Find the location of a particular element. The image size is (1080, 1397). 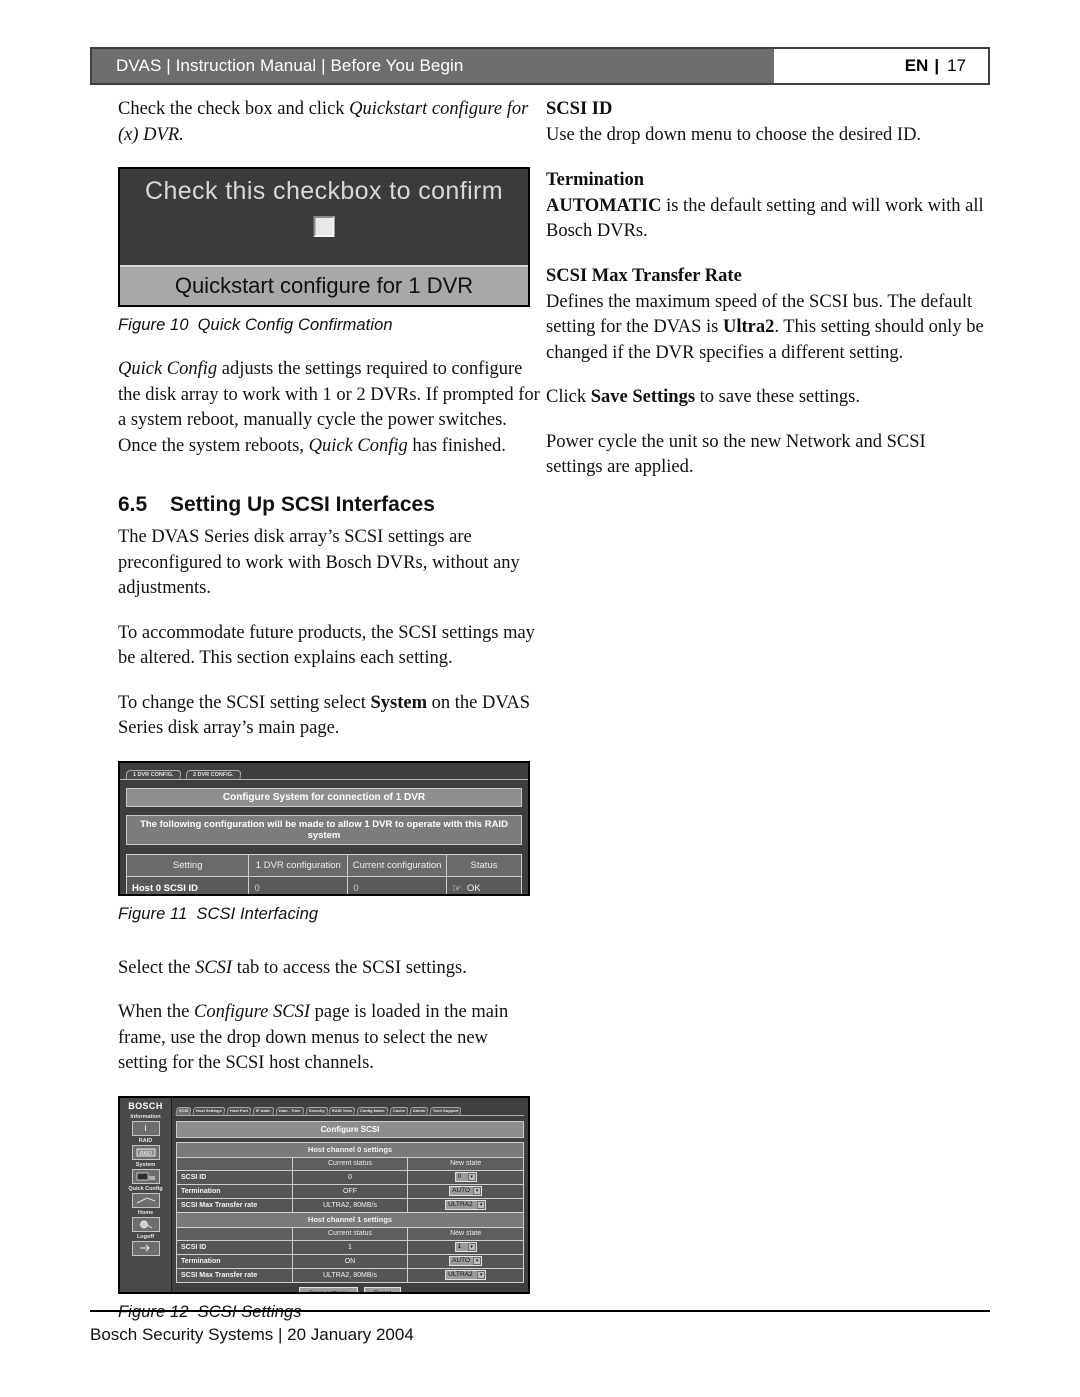

figure-10-caption: Figure 10 Quick Config Confirmation is located at coordinates (329, 325).